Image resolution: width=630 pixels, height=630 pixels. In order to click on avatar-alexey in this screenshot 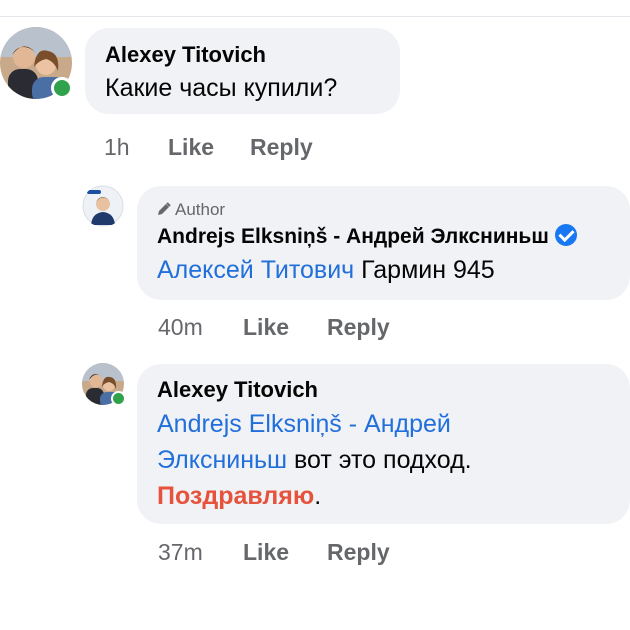, I will do `click(36, 63)`.